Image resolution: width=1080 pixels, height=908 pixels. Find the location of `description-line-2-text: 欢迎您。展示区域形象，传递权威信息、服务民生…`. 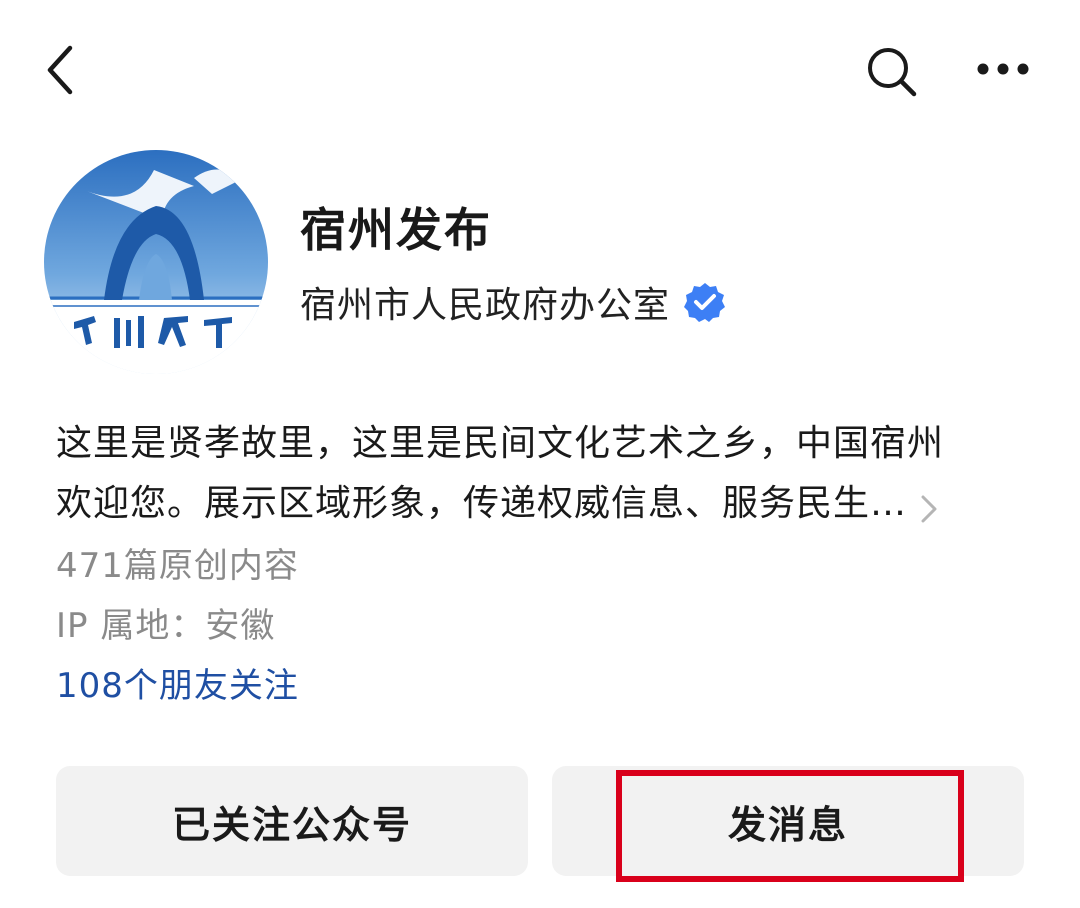

description-line-2-text: 欢迎您。展示区域形象，传递权威信息、服务民生… is located at coordinates (482, 503).